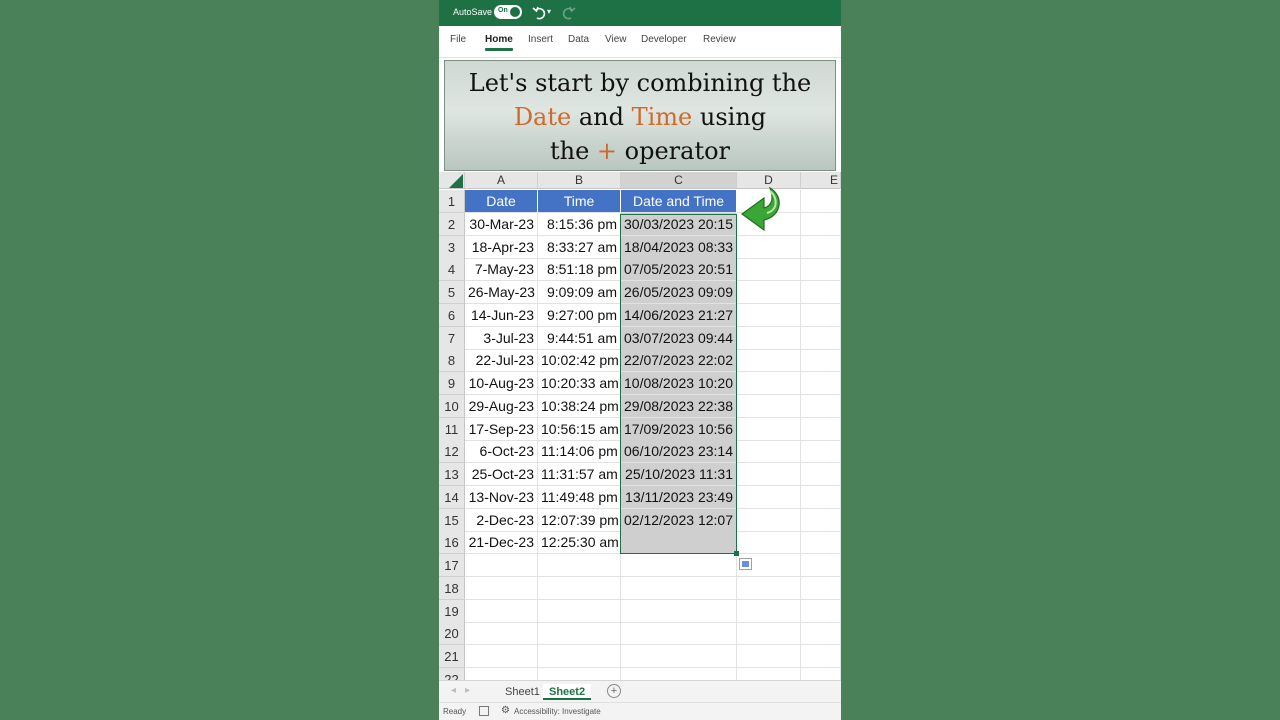  Describe the element at coordinates (452, 270) in the screenshot. I see `row-header: 4` at that location.